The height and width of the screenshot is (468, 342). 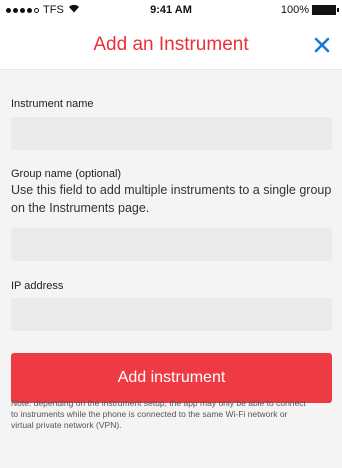 What do you see at coordinates (37, 286) in the screenshot?
I see `ip-address-label: IP address` at bounding box center [37, 286].